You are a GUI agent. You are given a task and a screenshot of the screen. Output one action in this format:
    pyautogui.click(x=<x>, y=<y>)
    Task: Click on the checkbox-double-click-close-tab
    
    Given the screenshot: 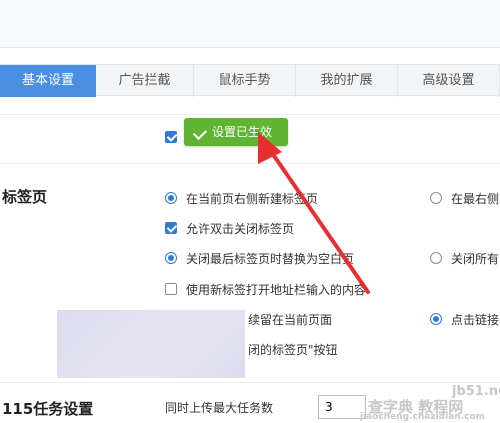 What is the action you would take?
    pyautogui.click(x=171, y=228)
    